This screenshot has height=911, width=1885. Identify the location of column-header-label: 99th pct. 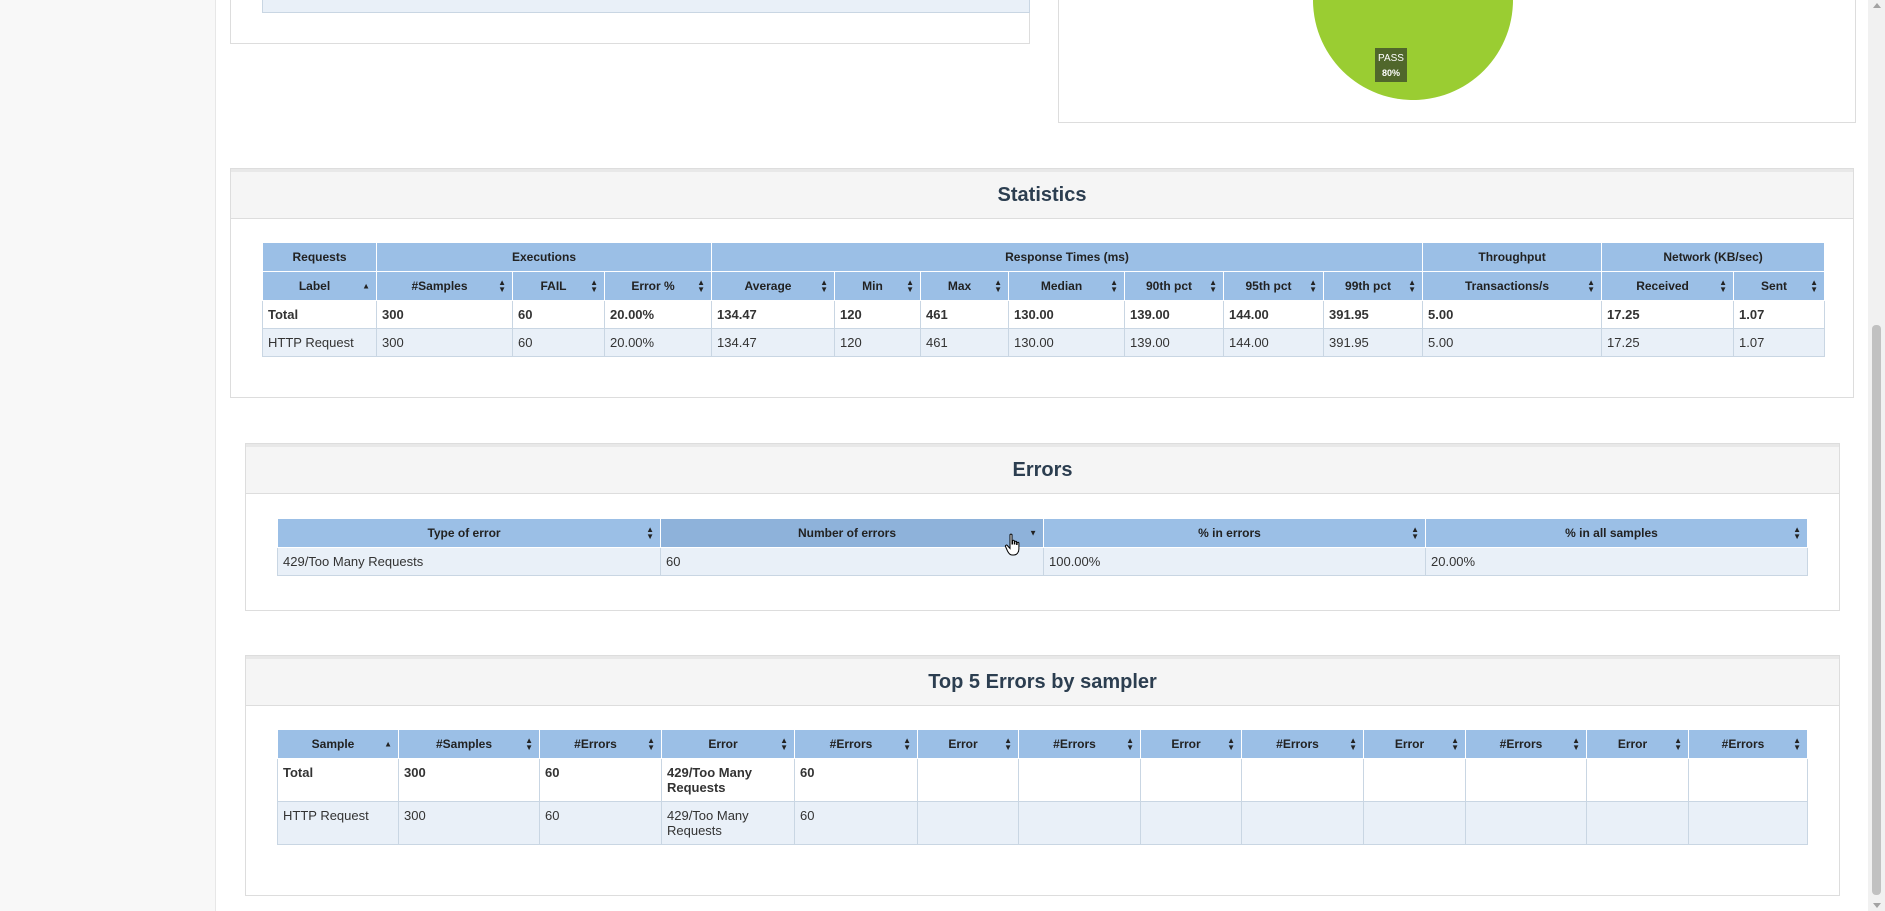
(1368, 286).